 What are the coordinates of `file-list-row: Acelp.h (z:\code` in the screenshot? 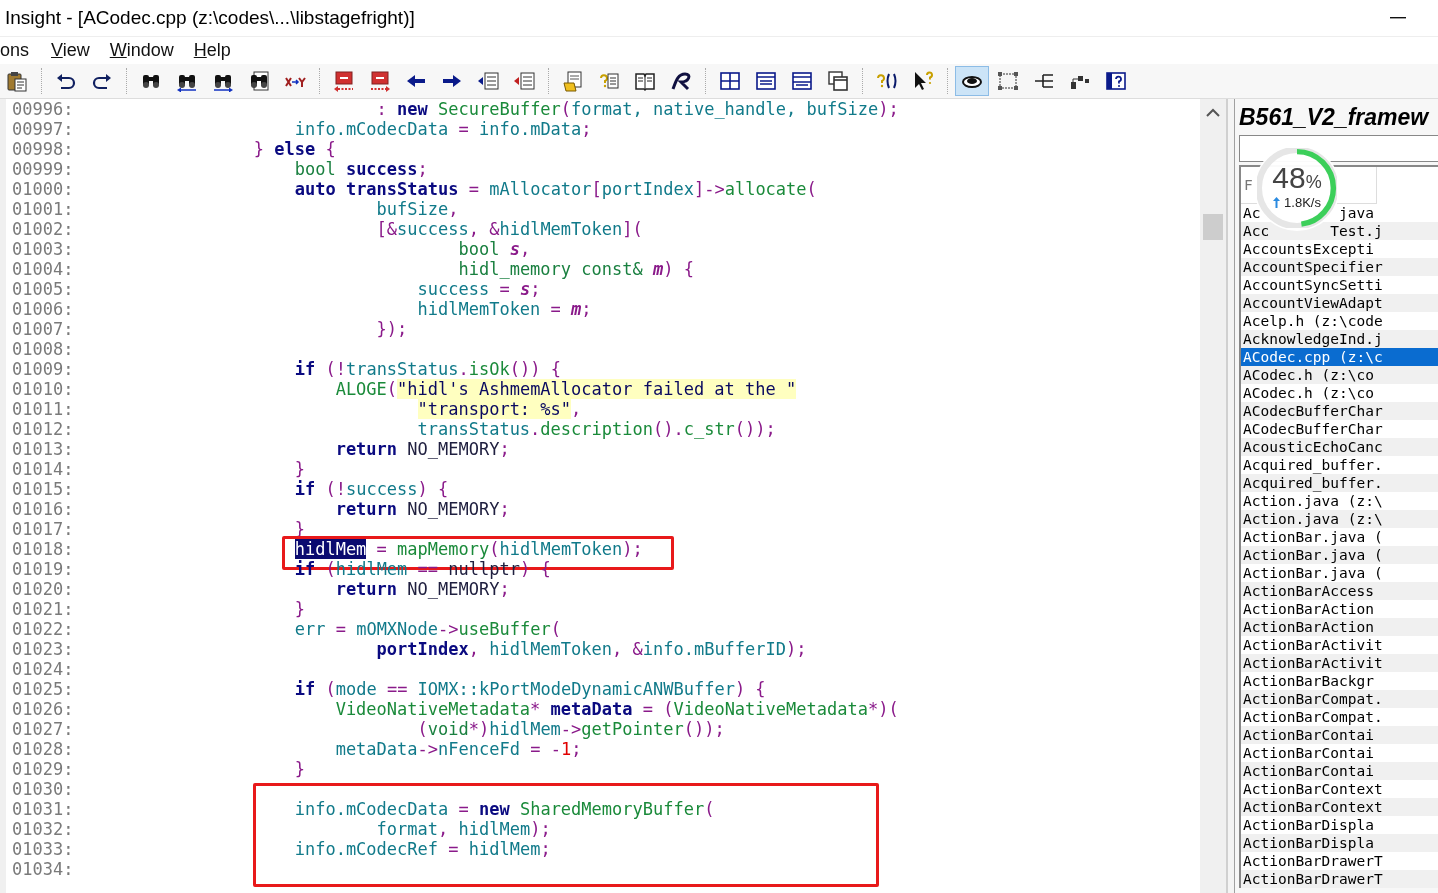 It's located at (1339, 321).